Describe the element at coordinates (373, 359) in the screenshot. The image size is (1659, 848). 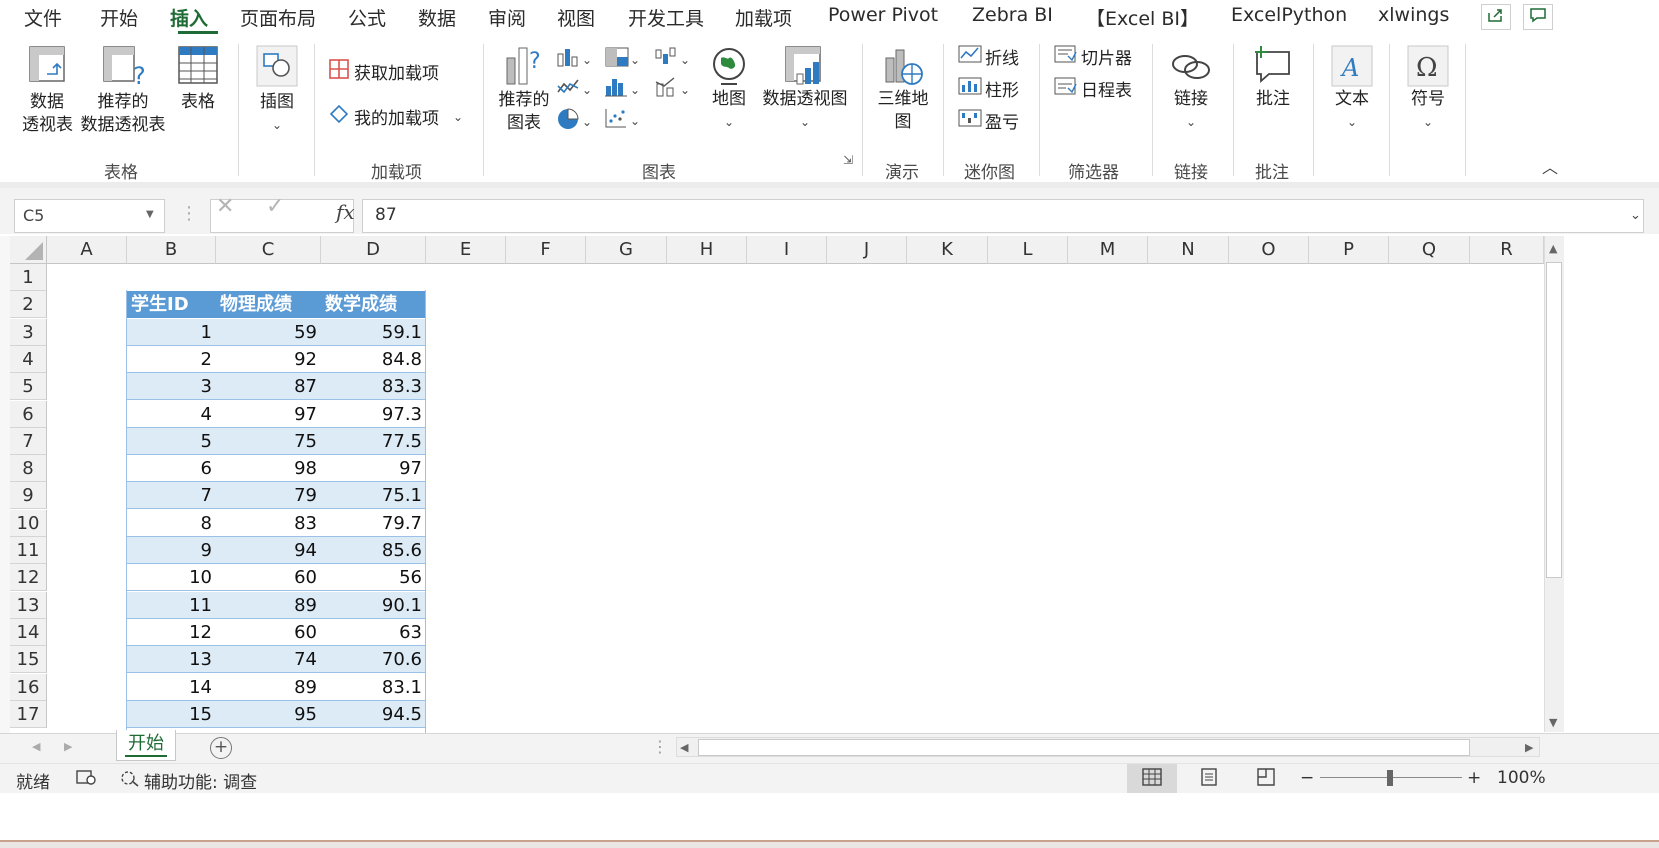
I see `table-cell: 84.8` at that location.